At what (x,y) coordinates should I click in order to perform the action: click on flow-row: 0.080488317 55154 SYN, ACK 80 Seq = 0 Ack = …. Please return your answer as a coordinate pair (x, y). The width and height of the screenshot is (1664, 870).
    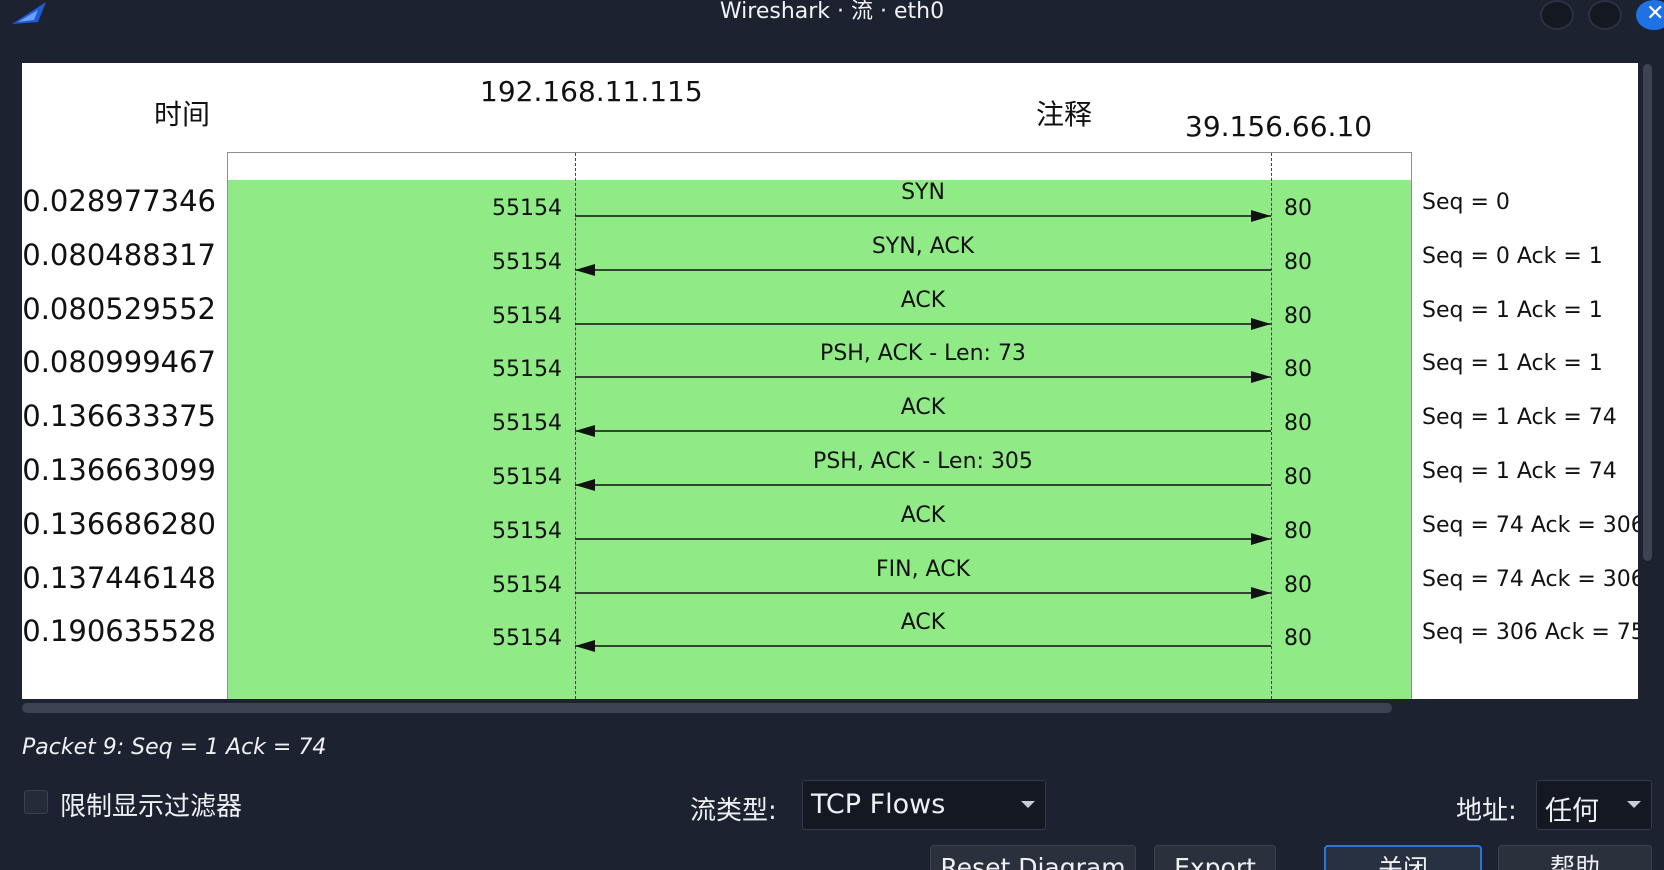
    Looking at the image, I should click on (830, 258).